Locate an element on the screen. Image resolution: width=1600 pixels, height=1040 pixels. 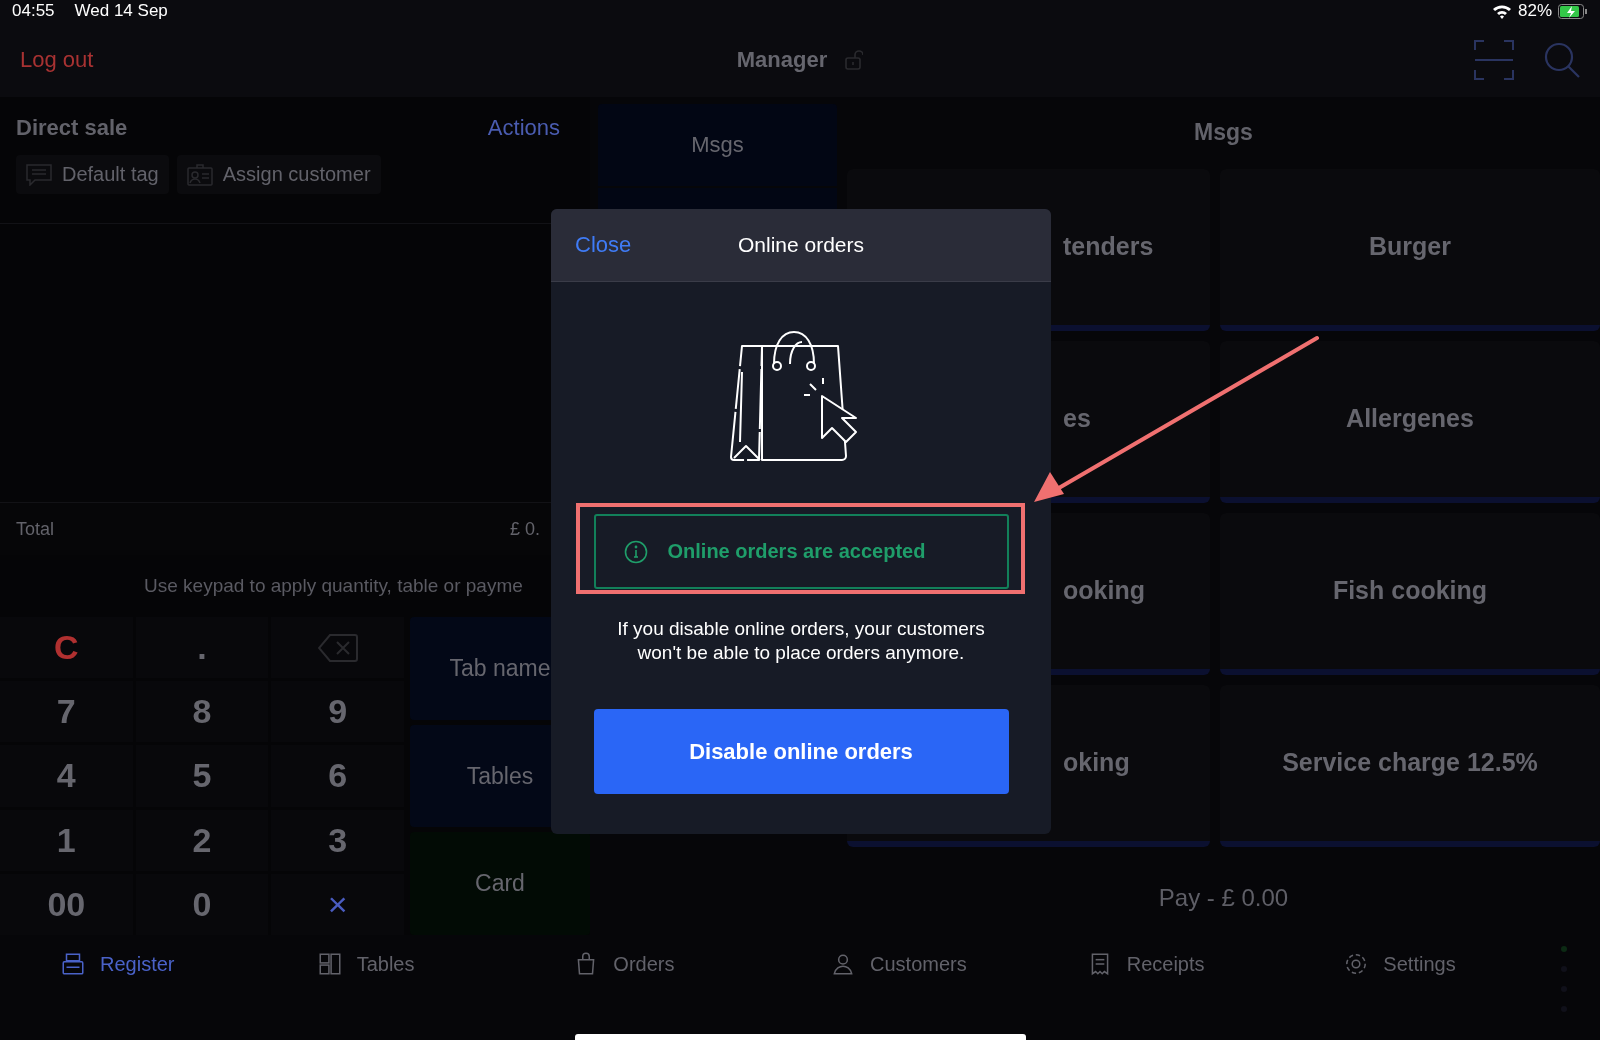
status-date: Wed 14 Sep is located at coordinates (121, 11).